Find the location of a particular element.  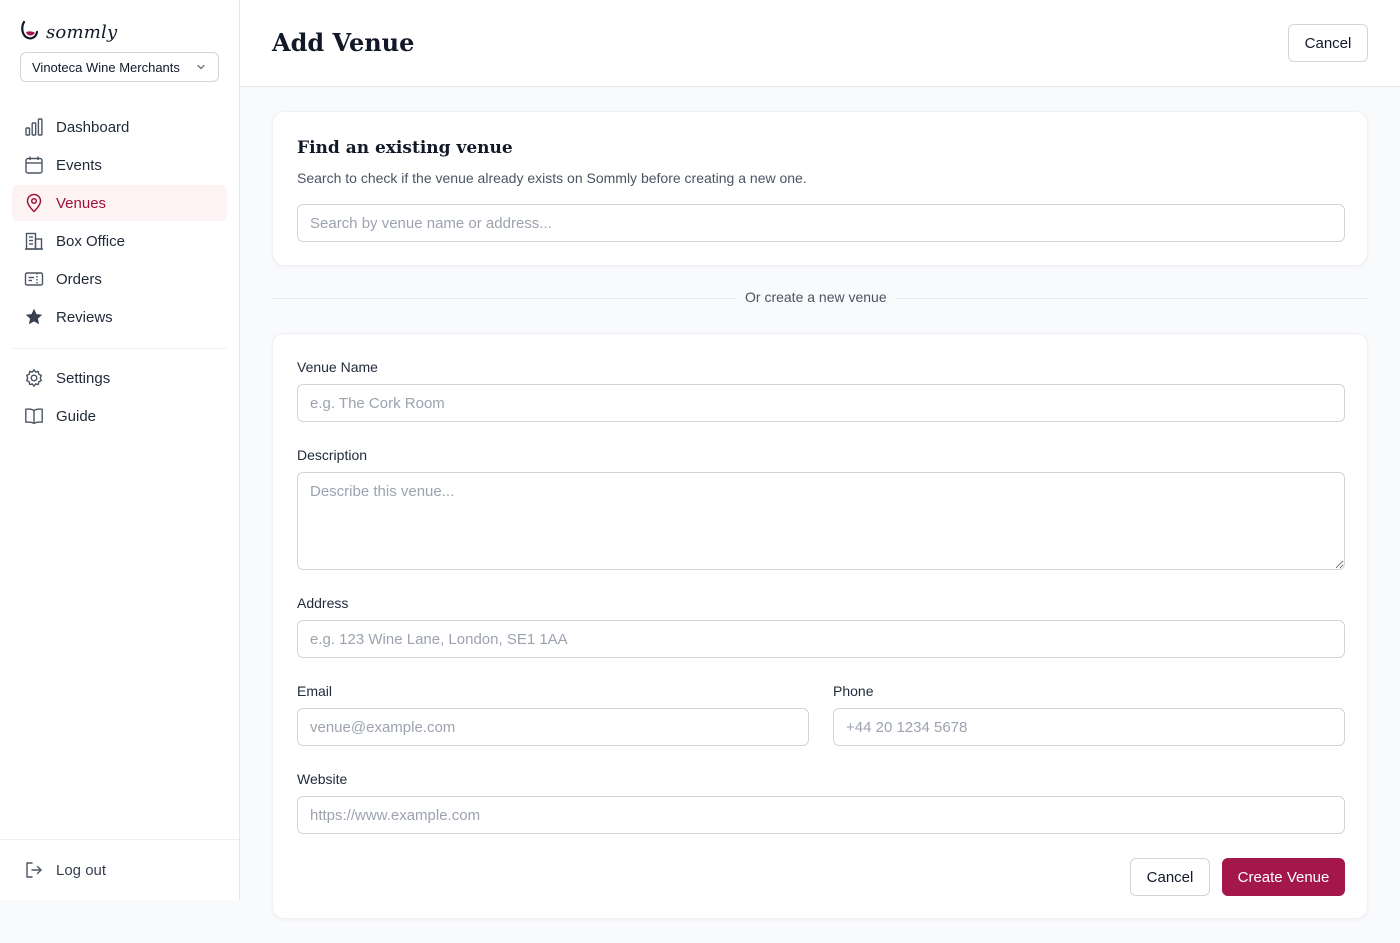

calendar-icon is located at coordinates (34, 165).